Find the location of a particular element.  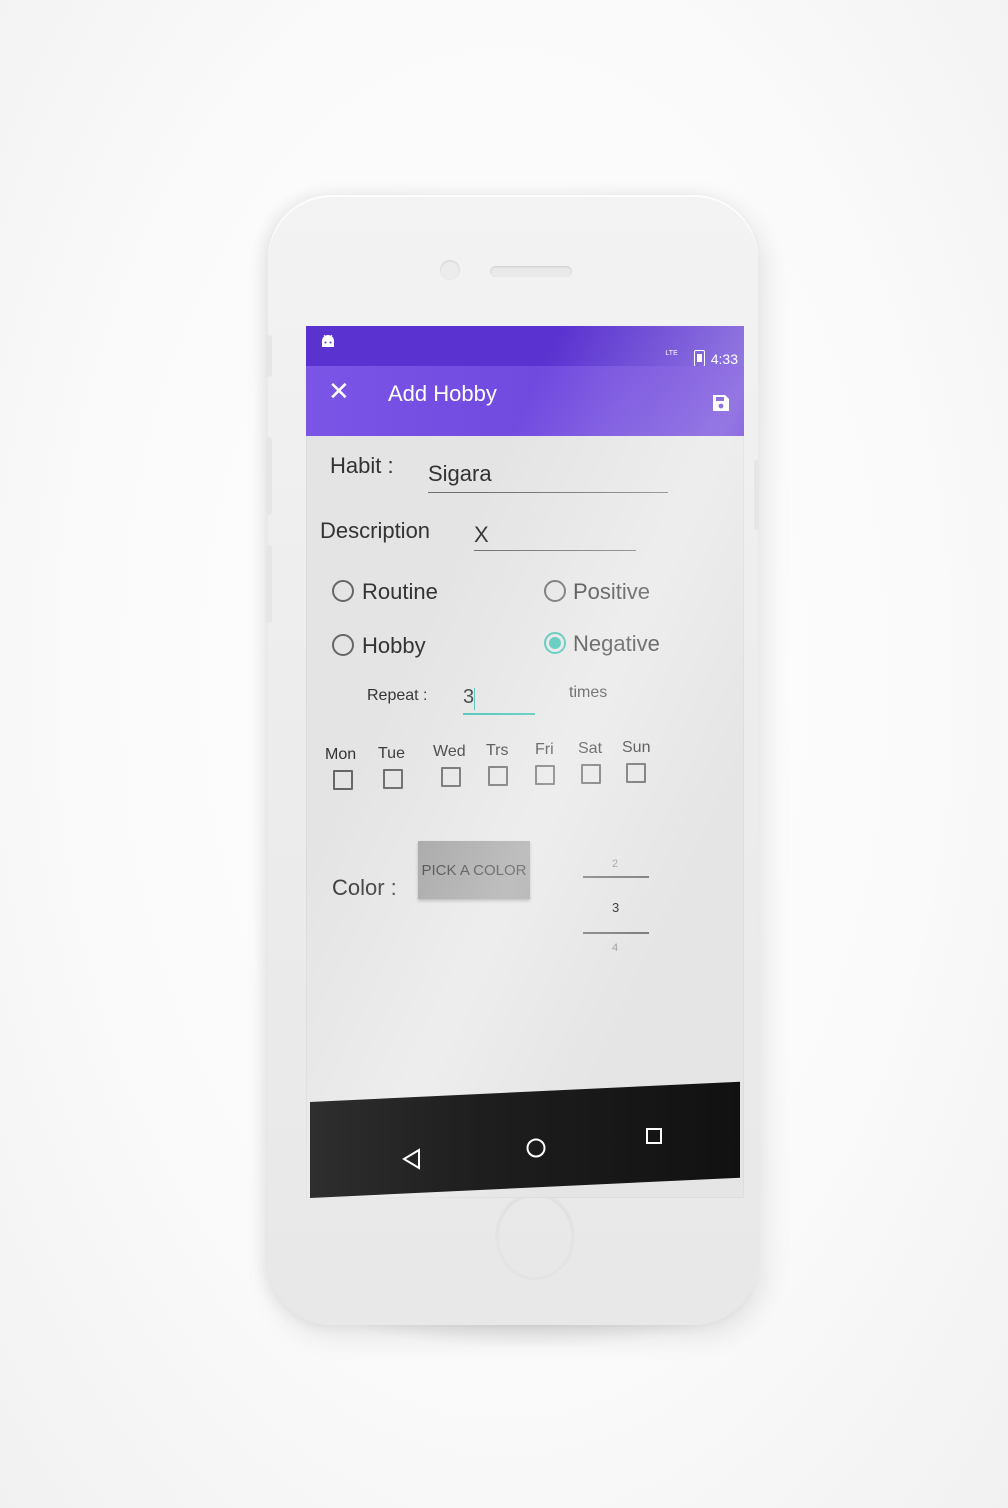

day-label-tue: Tue is located at coordinates (391, 753).